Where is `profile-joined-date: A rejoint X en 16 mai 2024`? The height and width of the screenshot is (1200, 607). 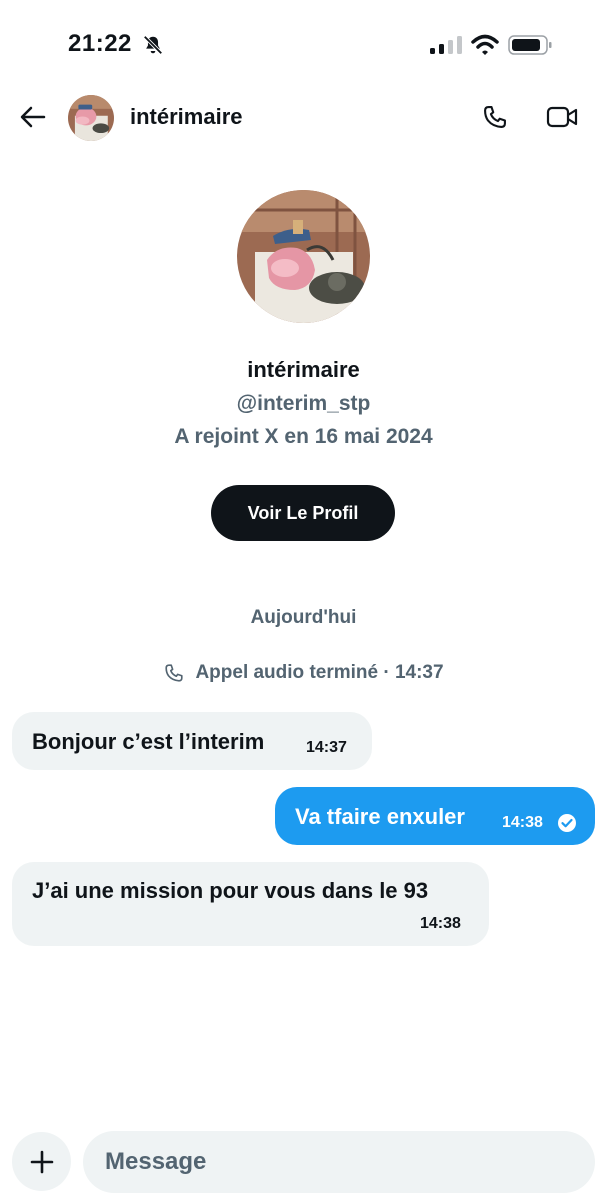 profile-joined-date: A rejoint X en 16 mai 2024 is located at coordinates (303, 436).